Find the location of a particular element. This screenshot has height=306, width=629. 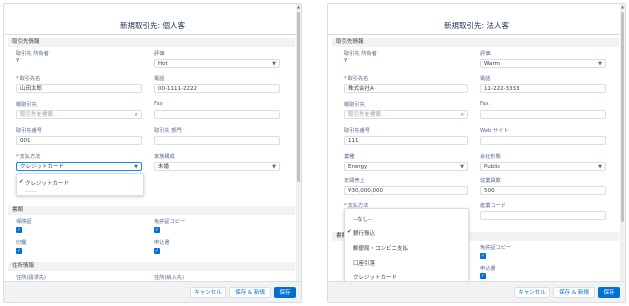

payment-method-value: クレジットカード is located at coordinates (42, 167).